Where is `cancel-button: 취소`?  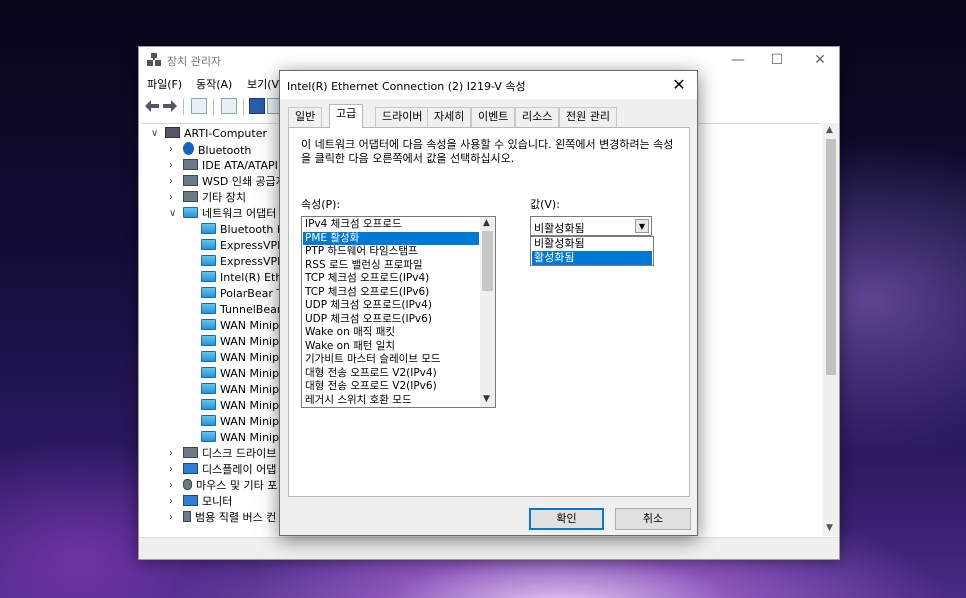
cancel-button: 취소 is located at coordinates (653, 519).